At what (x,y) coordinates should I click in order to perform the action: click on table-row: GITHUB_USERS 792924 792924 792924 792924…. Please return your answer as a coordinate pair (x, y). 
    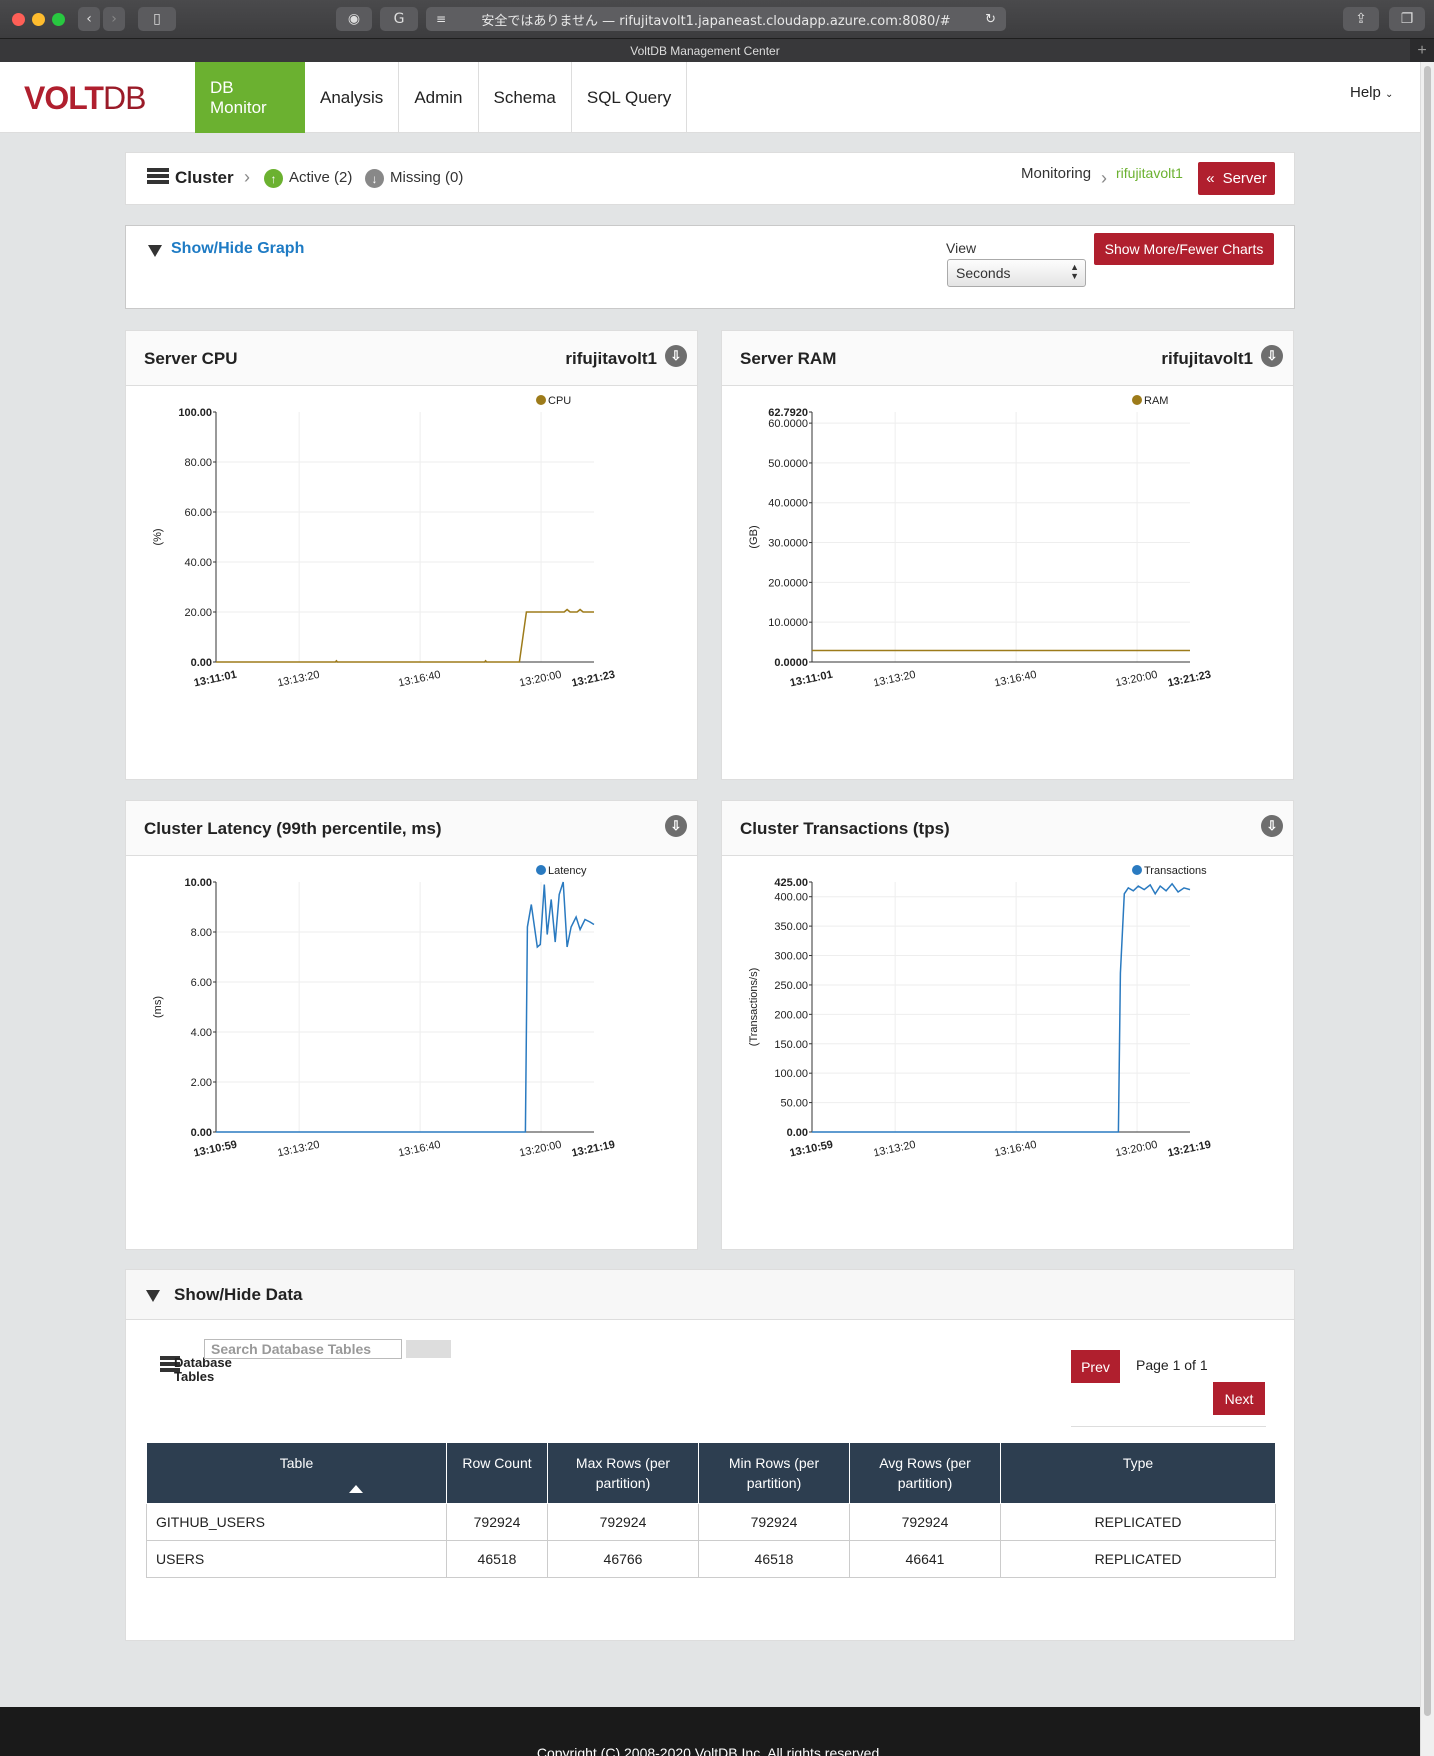
    Looking at the image, I should click on (711, 1522).